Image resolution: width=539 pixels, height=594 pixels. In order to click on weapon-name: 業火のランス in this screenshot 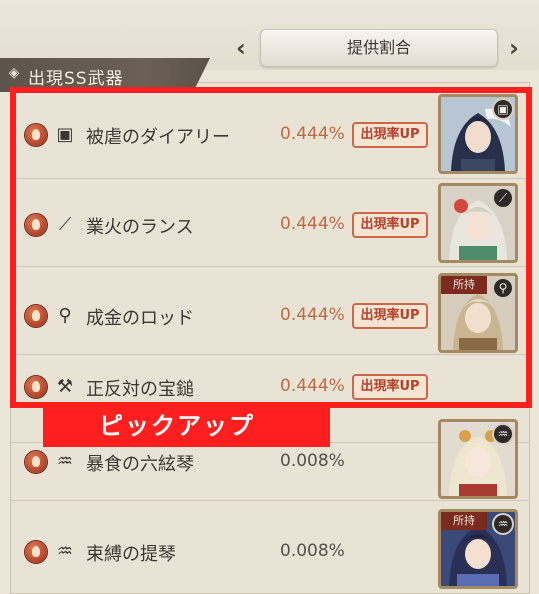, I will do `click(140, 227)`.